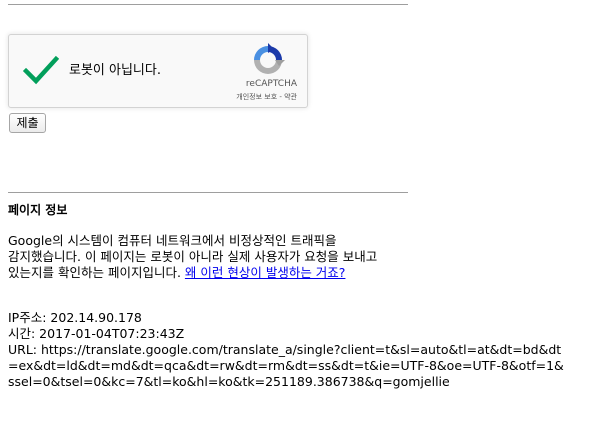 The image size is (598, 430). I want to click on recaptcha-widget: 로봇이 아닙니다. reCAPTCHA 개인정보 보호 - 약관, so click(158, 71).